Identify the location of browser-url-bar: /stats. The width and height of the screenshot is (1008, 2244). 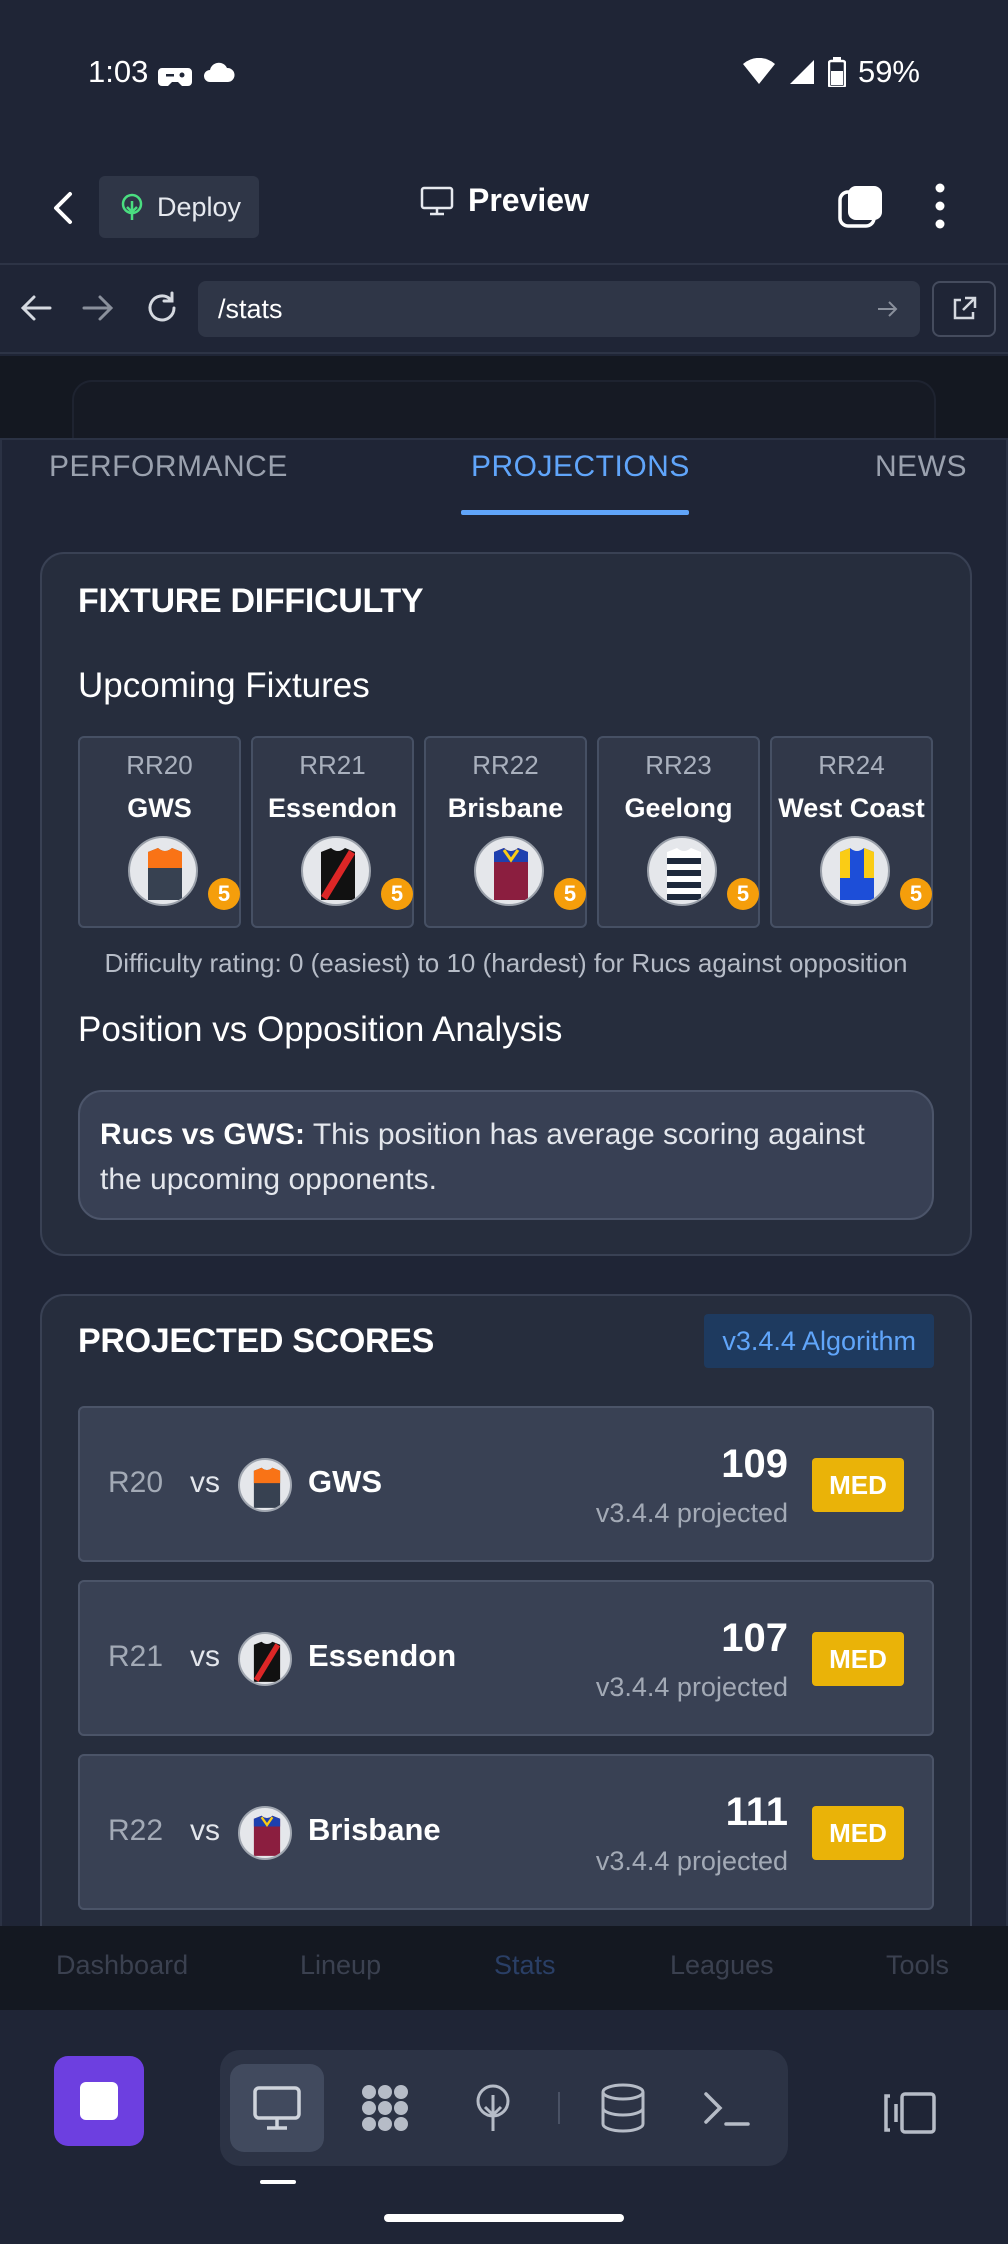
(504, 310).